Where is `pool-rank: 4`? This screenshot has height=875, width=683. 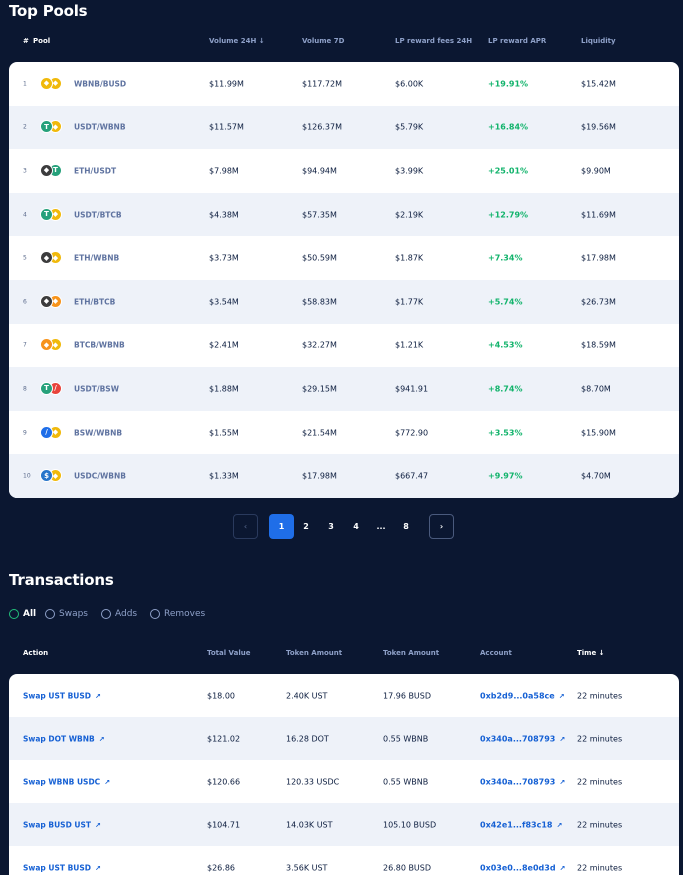
pool-rank: 4 is located at coordinates (25, 215).